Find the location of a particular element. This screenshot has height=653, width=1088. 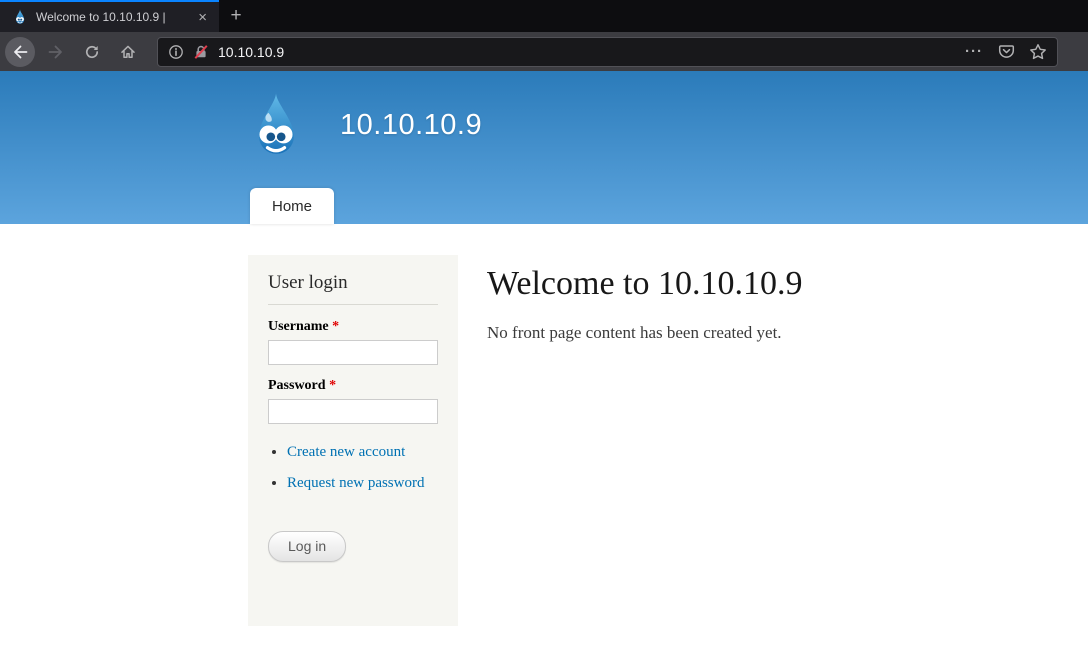

back-arrow-icon is located at coordinates (21, 51).